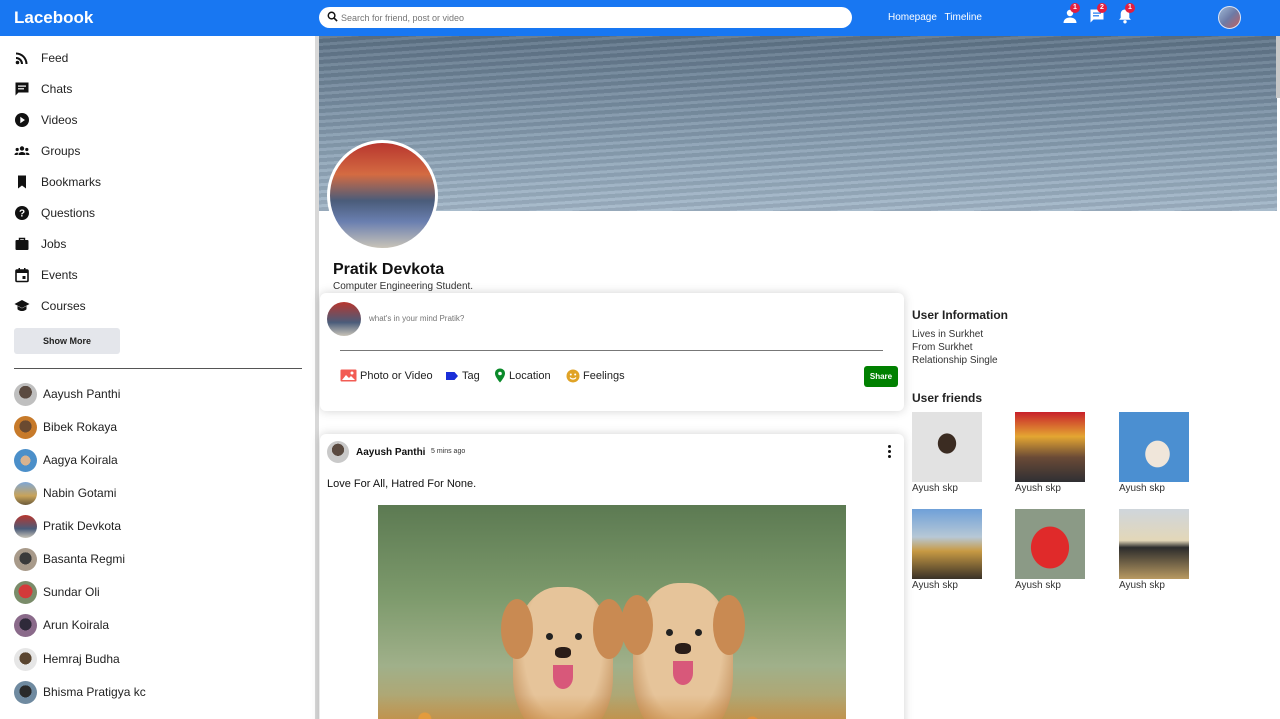  I want to click on timeline-link: Timeline, so click(963, 17).